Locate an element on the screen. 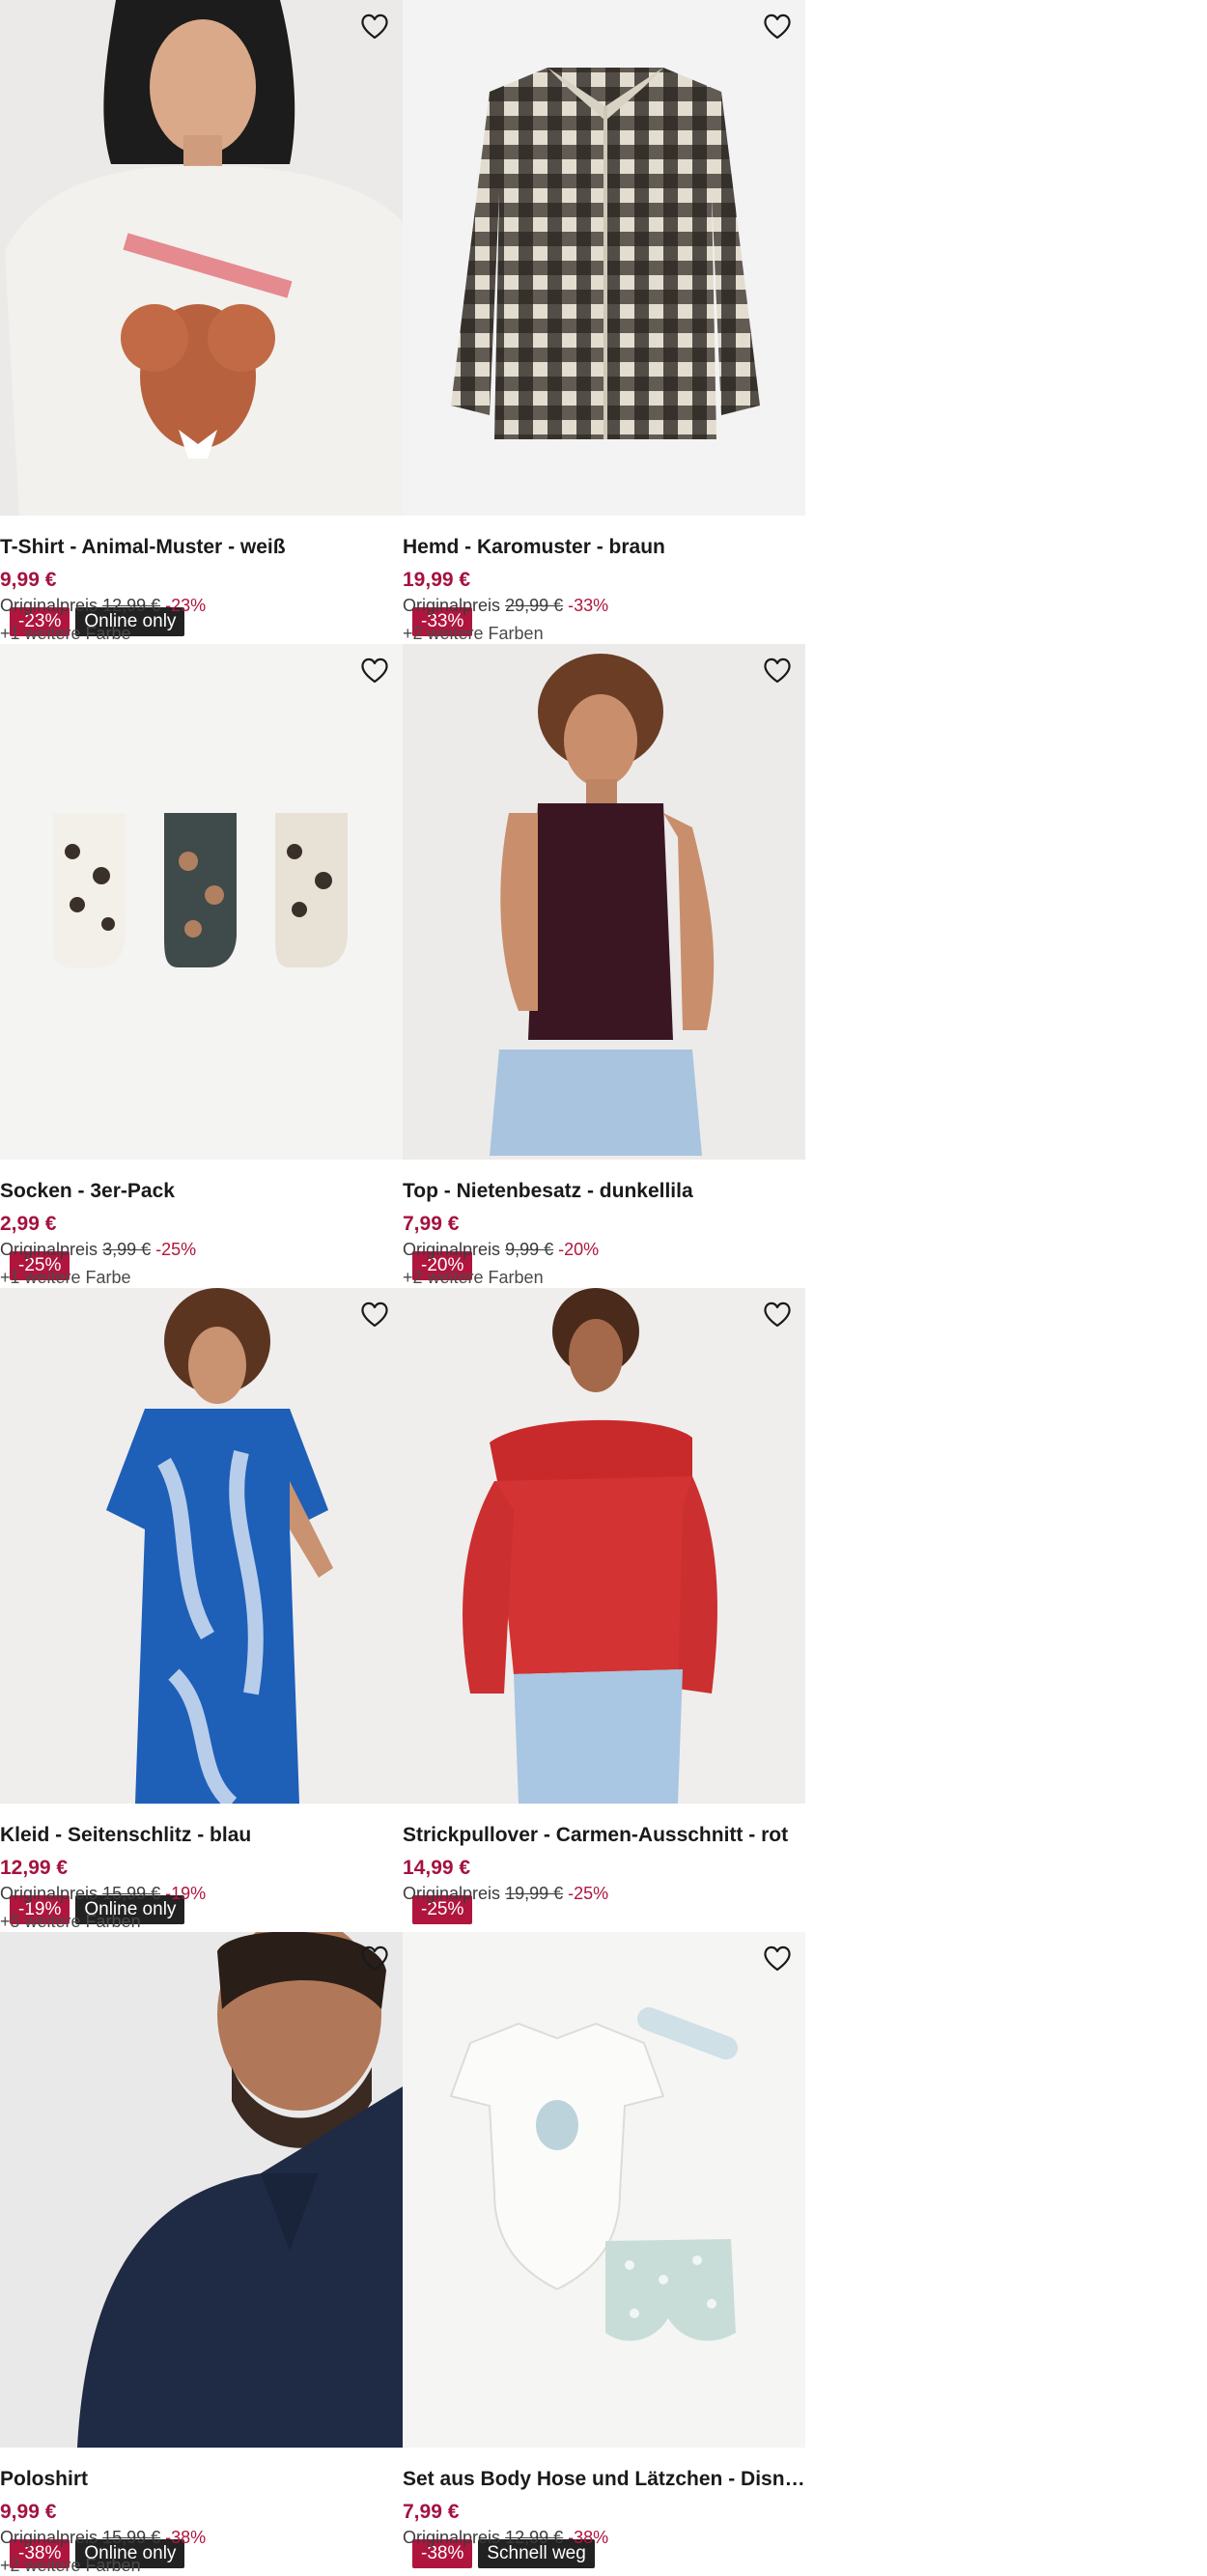  original-price-line: Originalpreis 12,99 € -23% is located at coordinates (202, 606).